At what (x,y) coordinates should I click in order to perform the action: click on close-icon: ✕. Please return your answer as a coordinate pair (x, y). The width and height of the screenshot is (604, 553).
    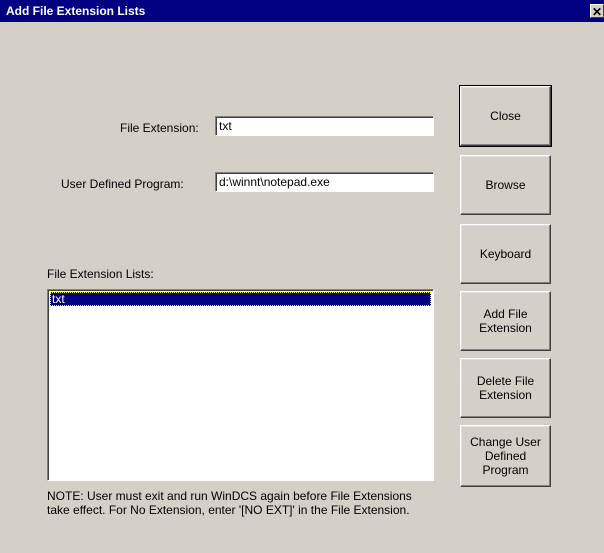
    Looking at the image, I should click on (597, 11).